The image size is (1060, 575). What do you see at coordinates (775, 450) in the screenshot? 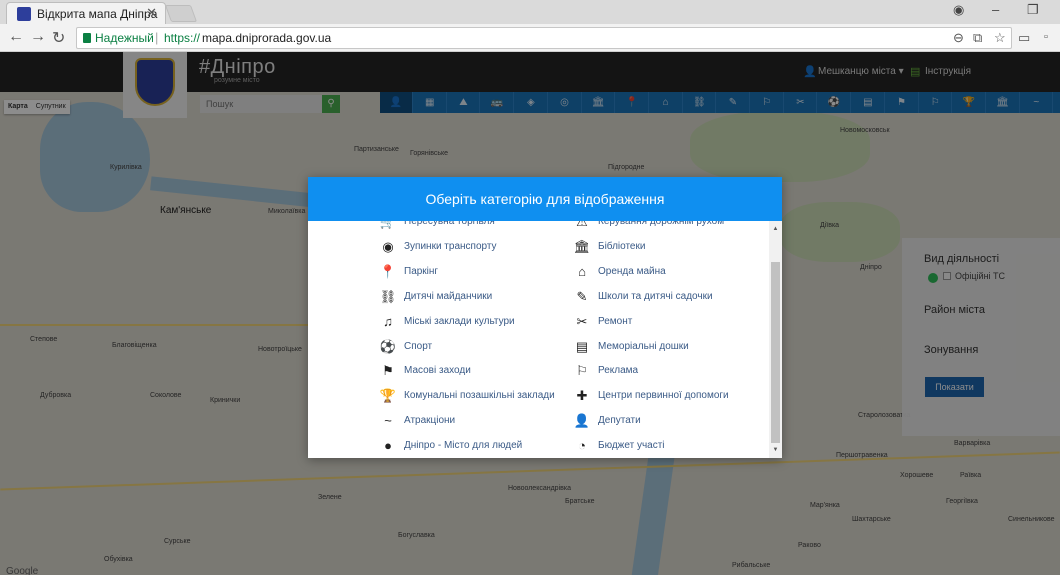
I see `scroll-down-icon: ▼` at bounding box center [775, 450].